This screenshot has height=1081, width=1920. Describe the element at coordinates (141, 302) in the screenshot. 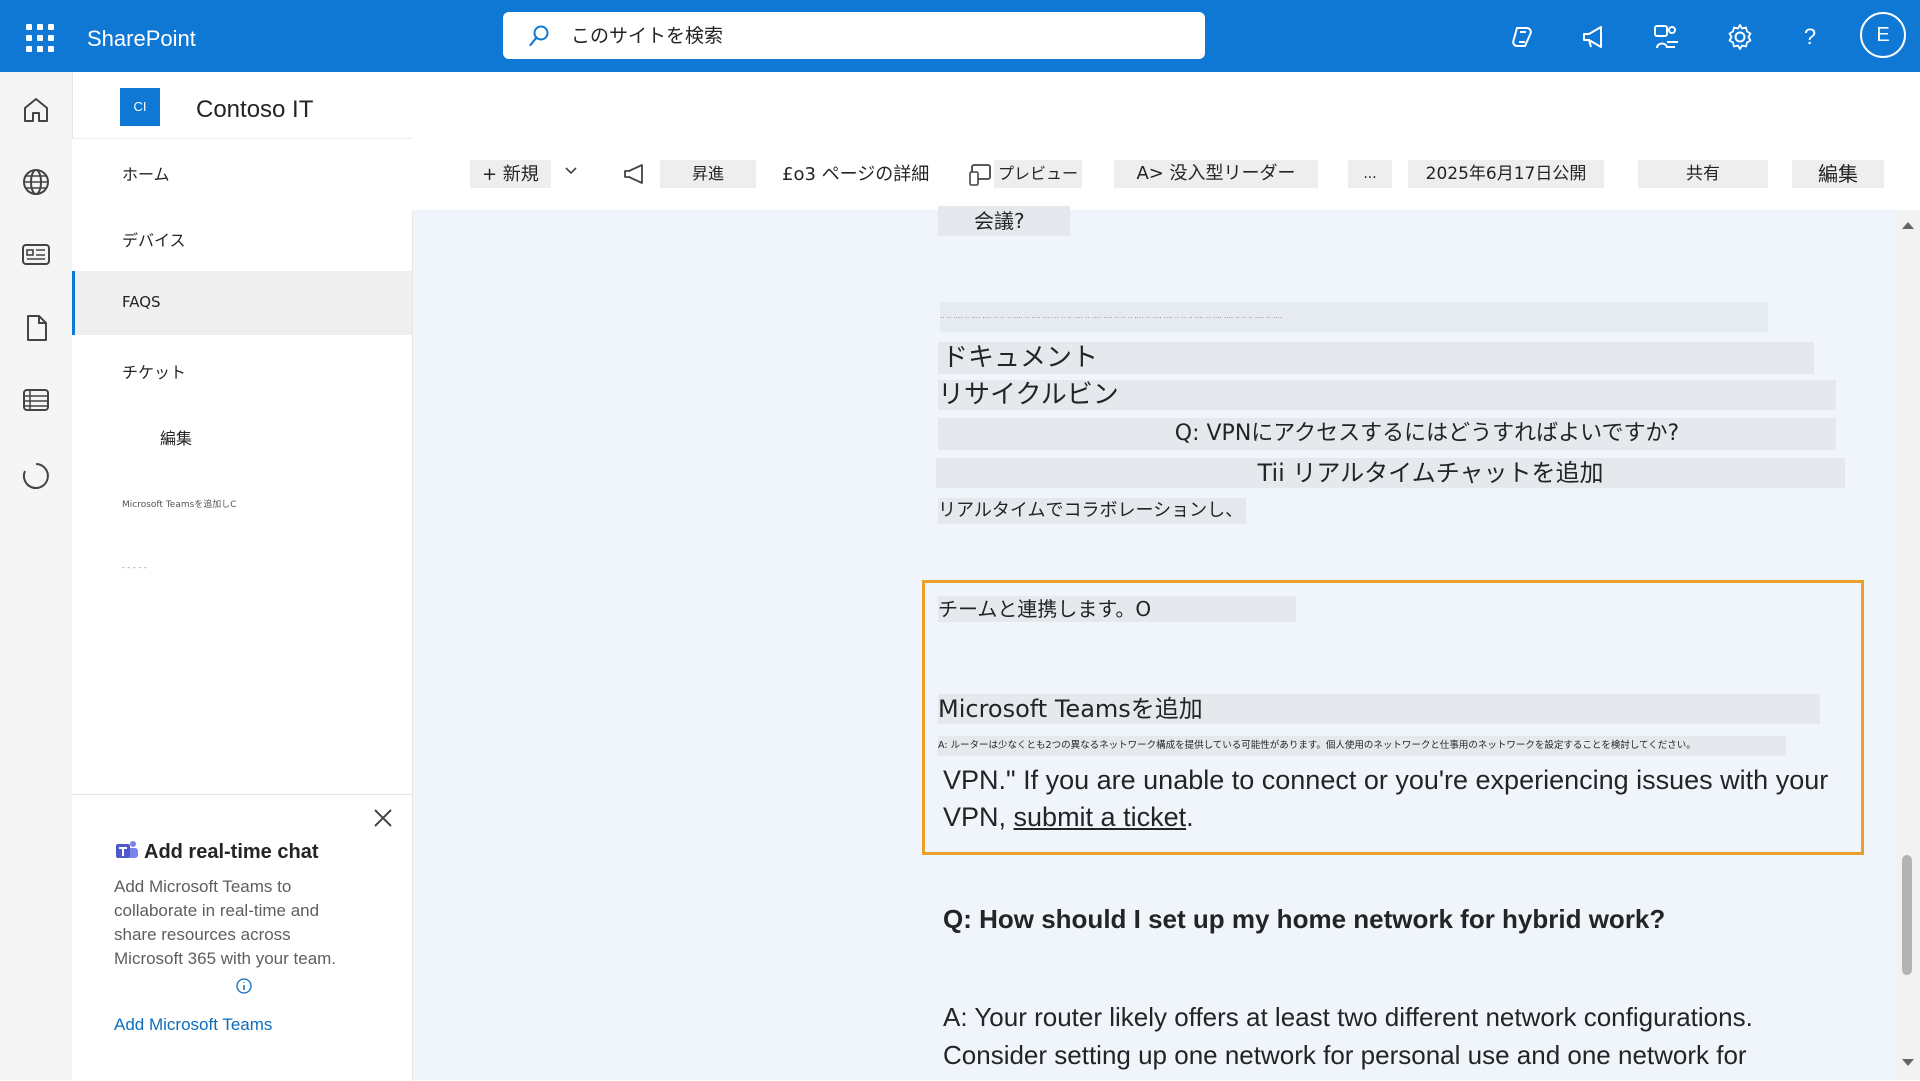

I see `nav-item-label: FAQS` at that location.